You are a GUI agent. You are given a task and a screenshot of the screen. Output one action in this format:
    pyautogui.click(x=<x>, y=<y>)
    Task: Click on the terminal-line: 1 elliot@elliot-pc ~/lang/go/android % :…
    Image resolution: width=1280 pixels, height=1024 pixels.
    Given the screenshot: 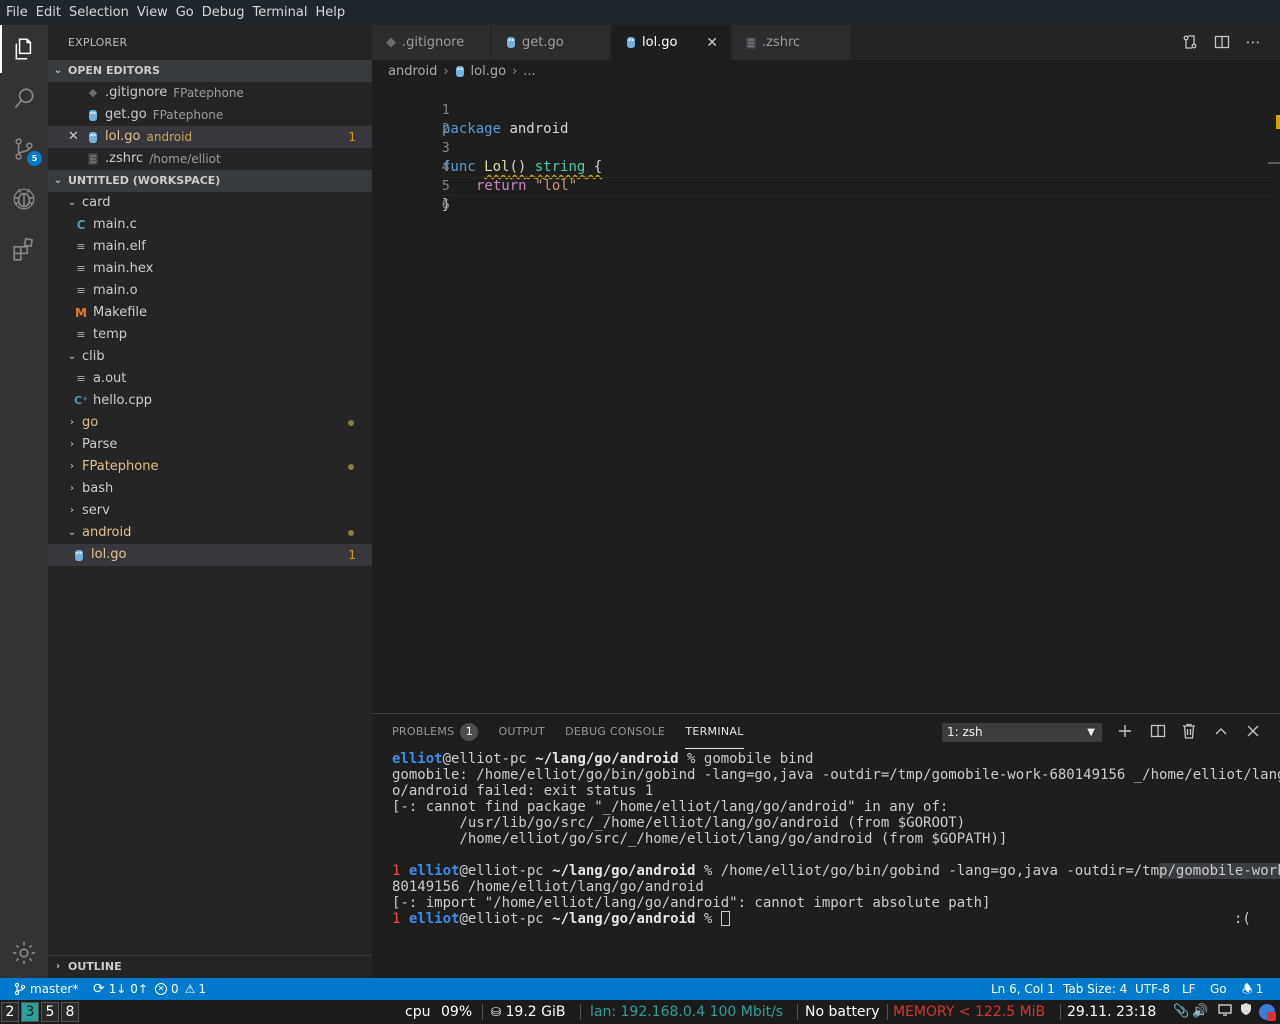 What is the action you would take?
    pyautogui.click(x=821, y=919)
    